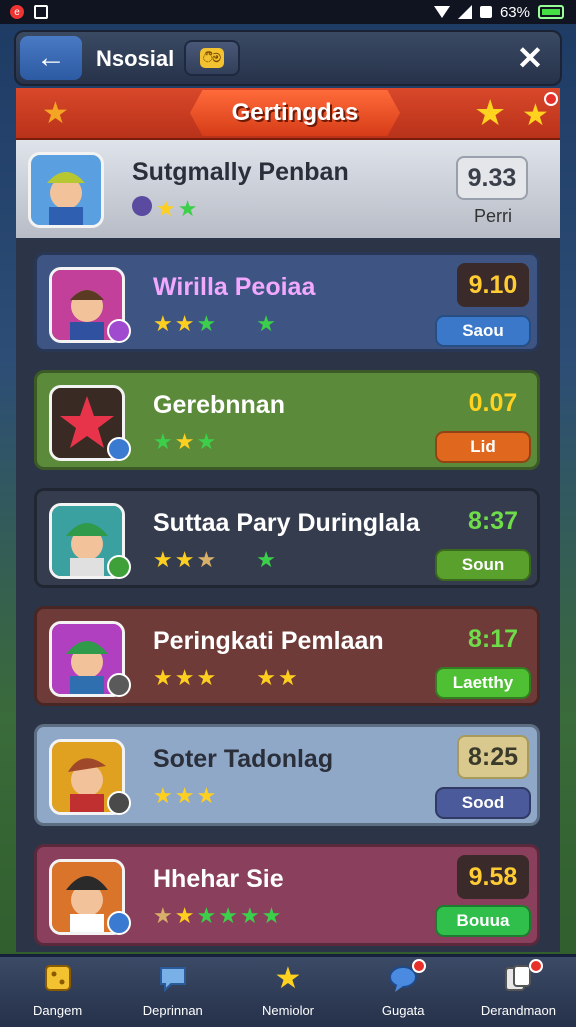  Describe the element at coordinates (287, 538) in the screenshot. I see `list-item: Suttaa Pary Duringlala ★ ★ ★ ★ 8:37 Soun` at that location.